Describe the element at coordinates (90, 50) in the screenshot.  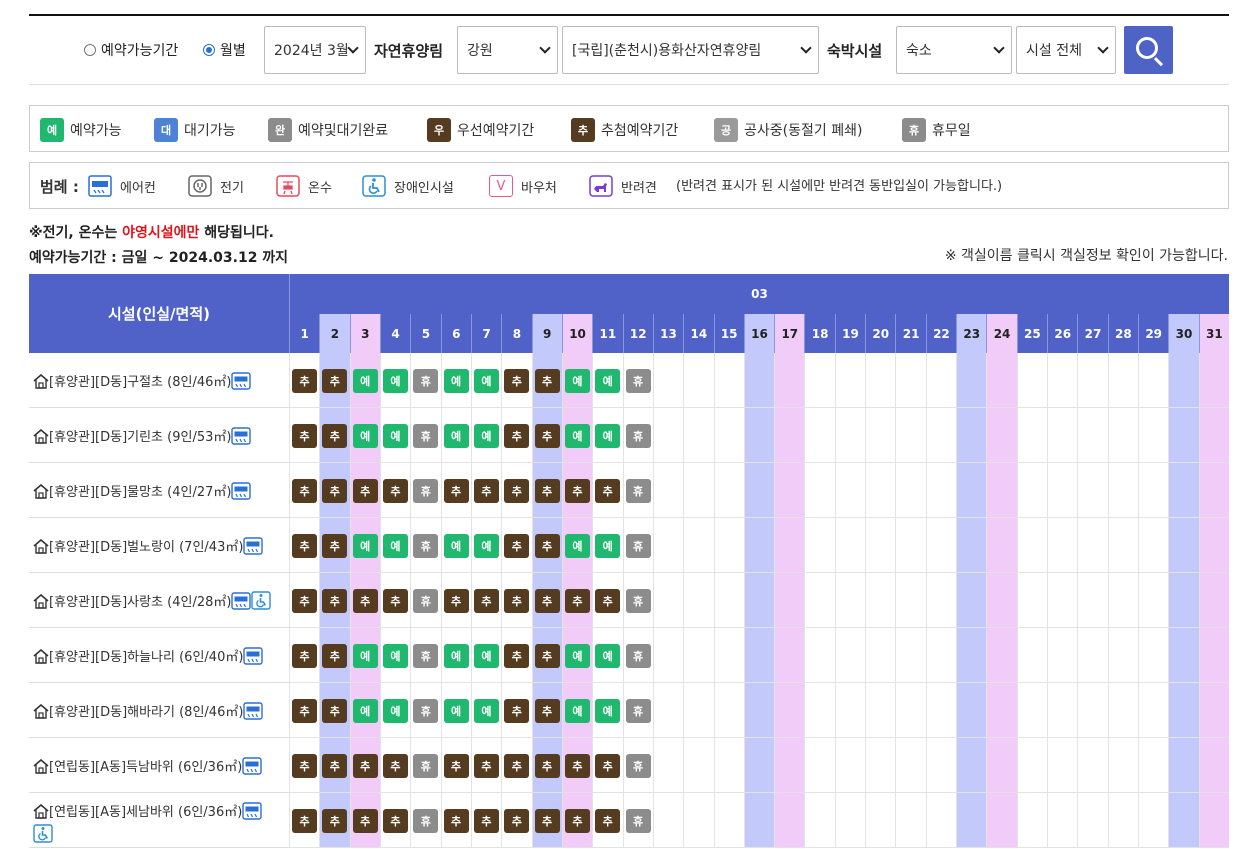
I see `radio-icon` at that location.